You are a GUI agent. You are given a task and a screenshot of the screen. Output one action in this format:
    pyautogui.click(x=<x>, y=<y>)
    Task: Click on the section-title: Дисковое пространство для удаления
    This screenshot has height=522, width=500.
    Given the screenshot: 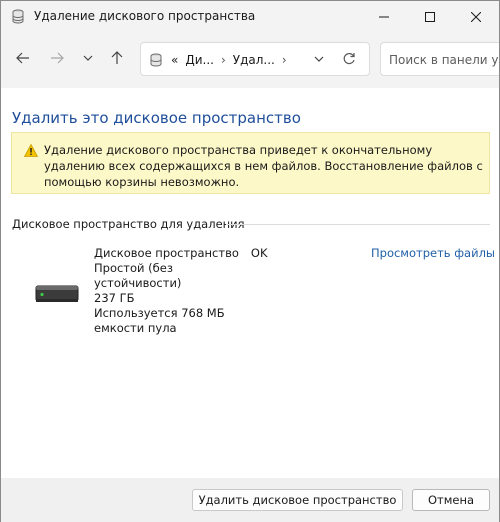 What is the action you would take?
    pyautogui.click(x=128, y=224)
    